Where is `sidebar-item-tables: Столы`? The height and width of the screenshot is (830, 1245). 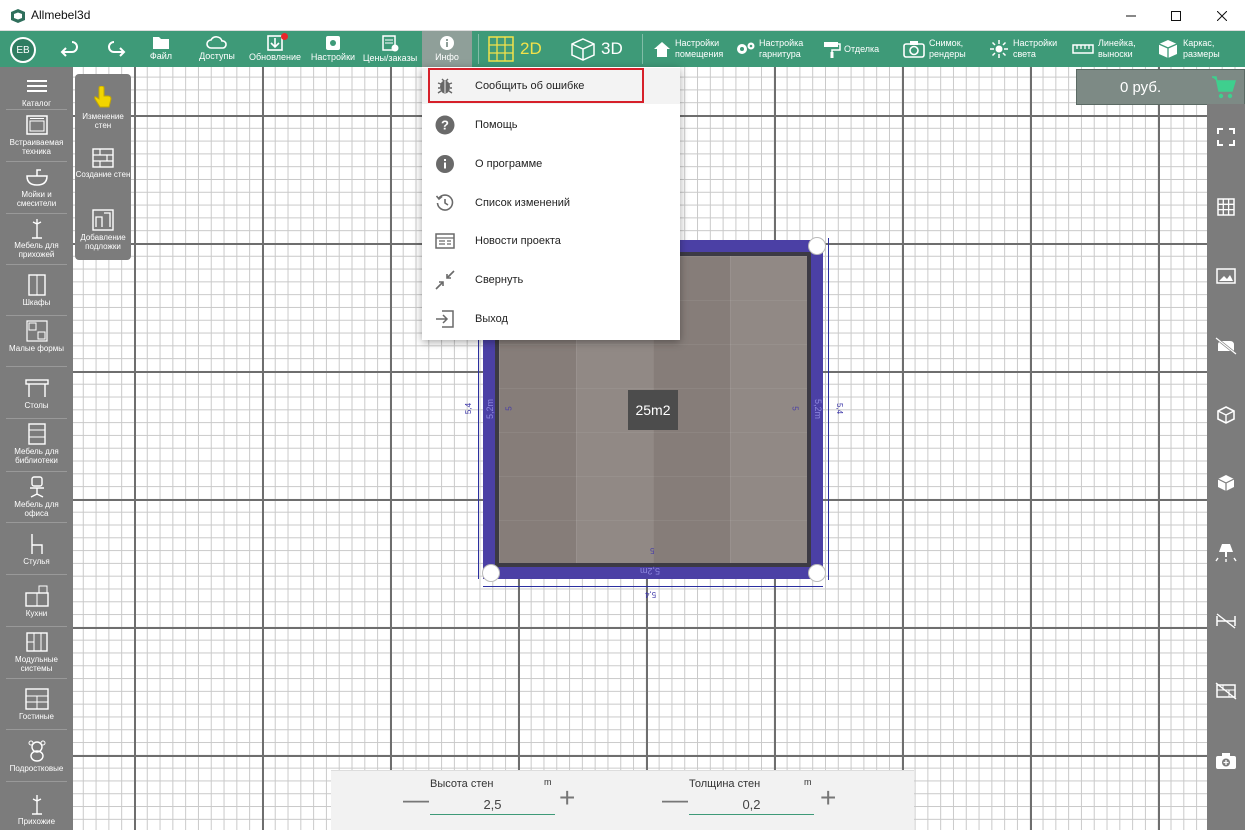 sidebar-item-tables: Столы is located at coordinates (36, 393).